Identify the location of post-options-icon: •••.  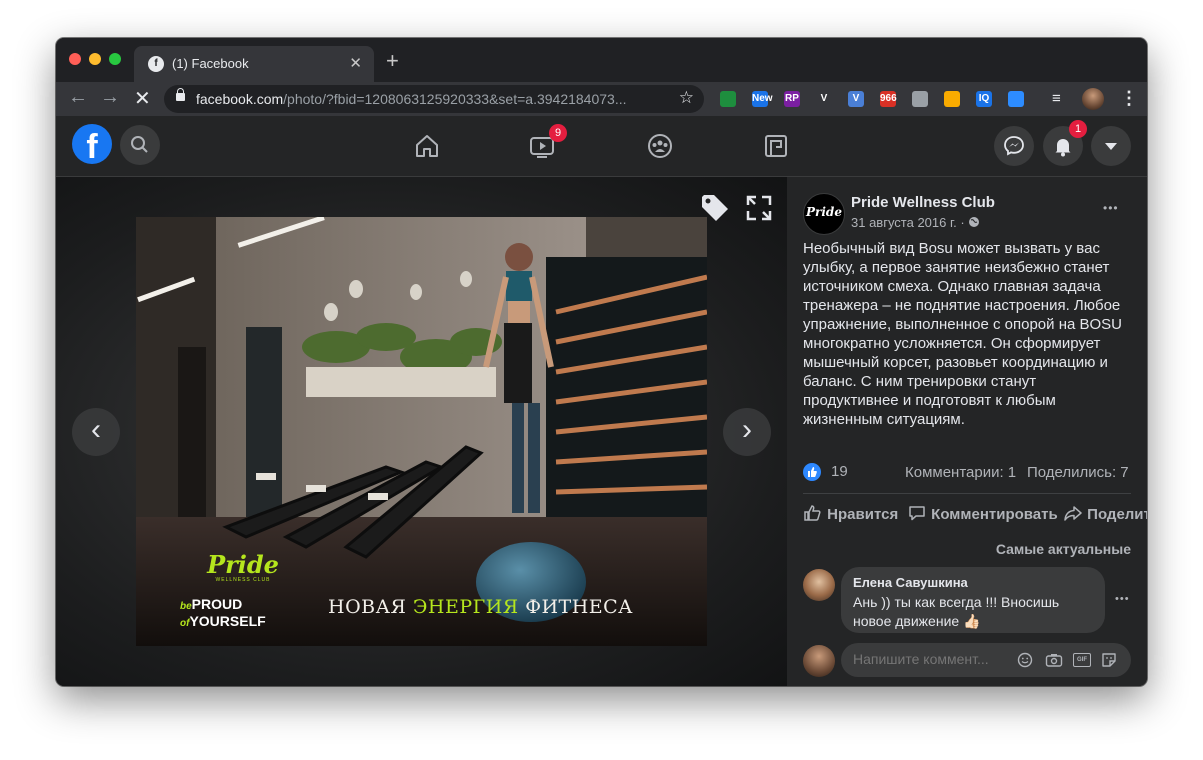
(1111, 208).